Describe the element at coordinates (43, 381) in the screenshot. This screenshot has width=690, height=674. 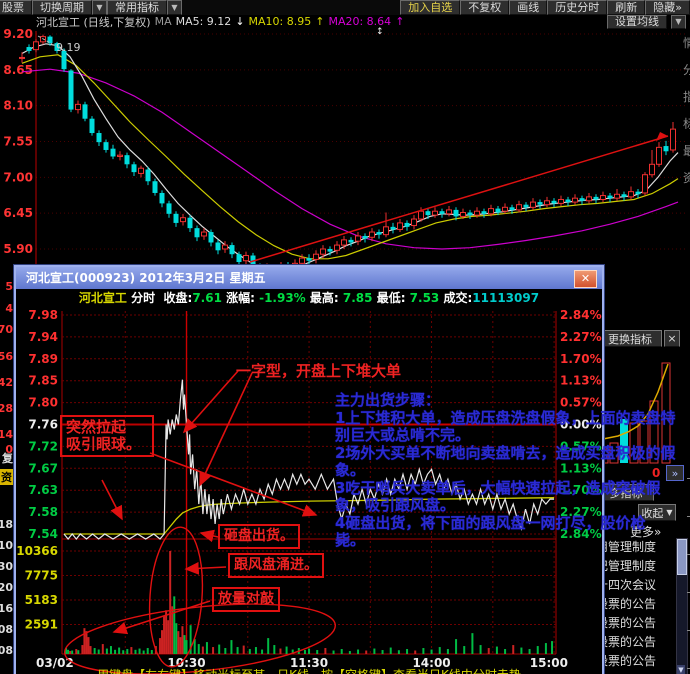
I see `svg-text: 7.85` at that location.